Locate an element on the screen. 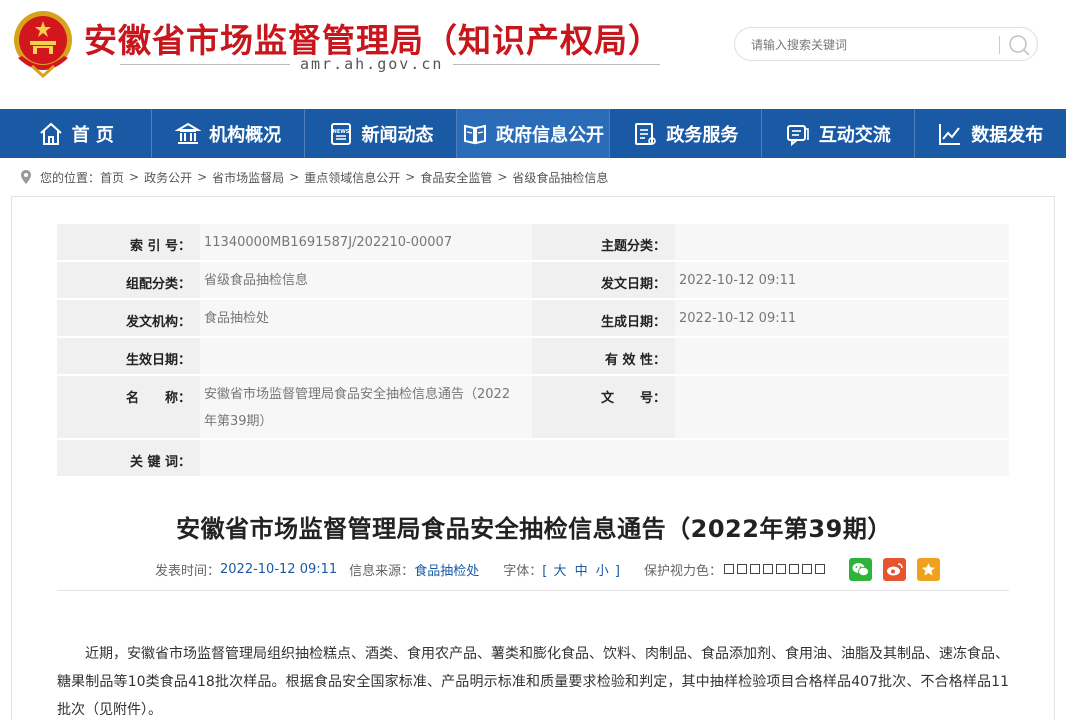 The height and width of the screenshot is (720, 1066). breadcrumb-link: 政务公开 is located at coordinates (168, 177).